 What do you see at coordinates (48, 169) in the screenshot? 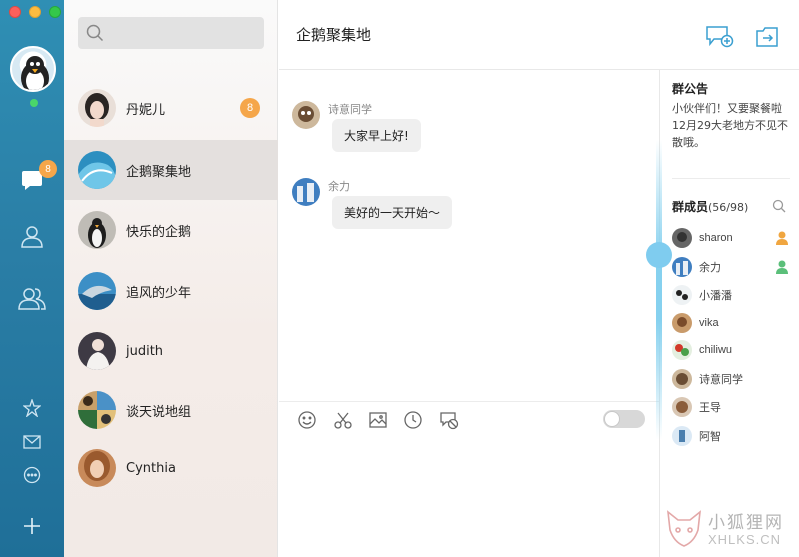
I see `messages-badge: 8` at bounding box center [48, 169].